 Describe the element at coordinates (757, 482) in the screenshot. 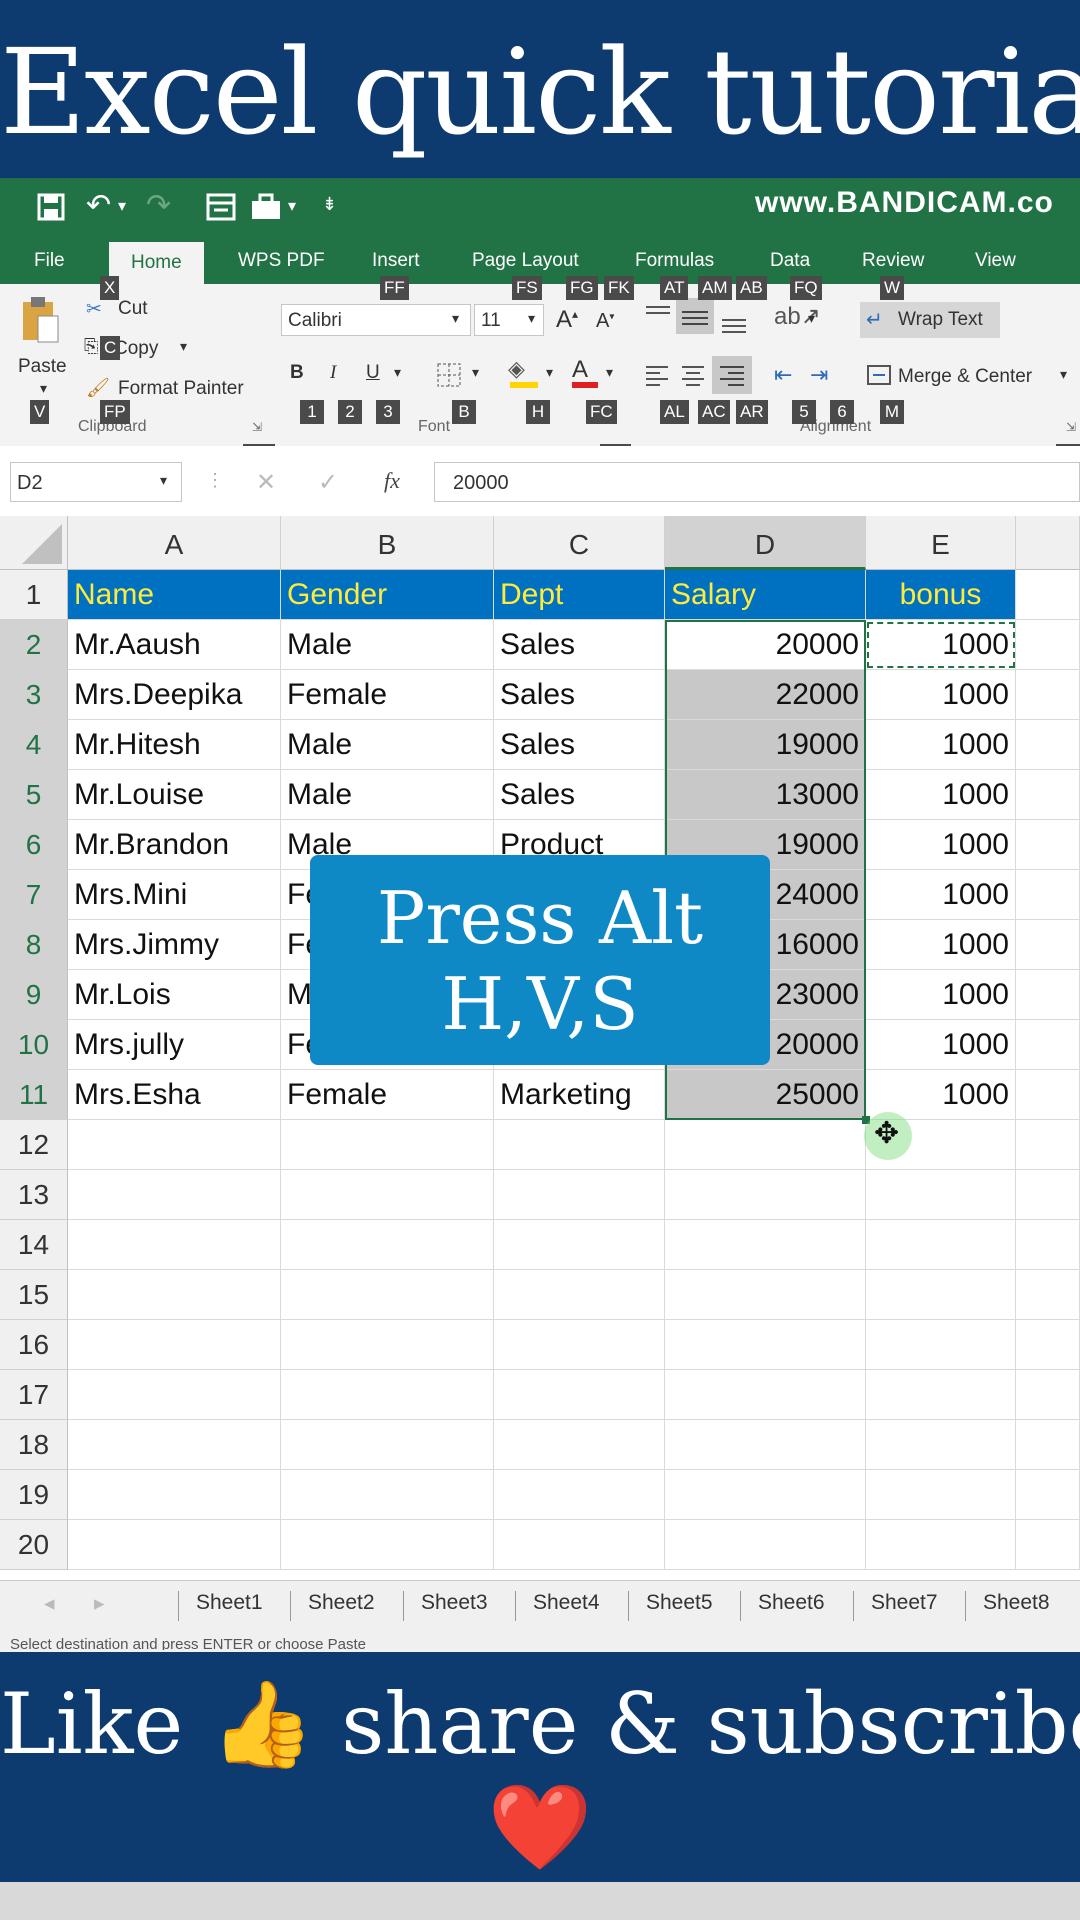

I see `formula-input: 20000` at that location.